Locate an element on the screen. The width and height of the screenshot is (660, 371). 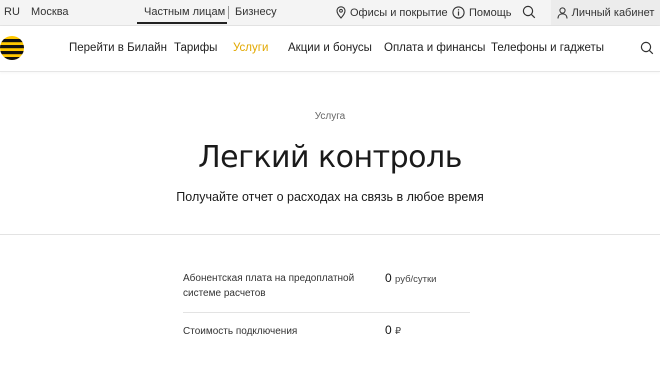
help-label: Помощь is located at coordinates (490, 12).